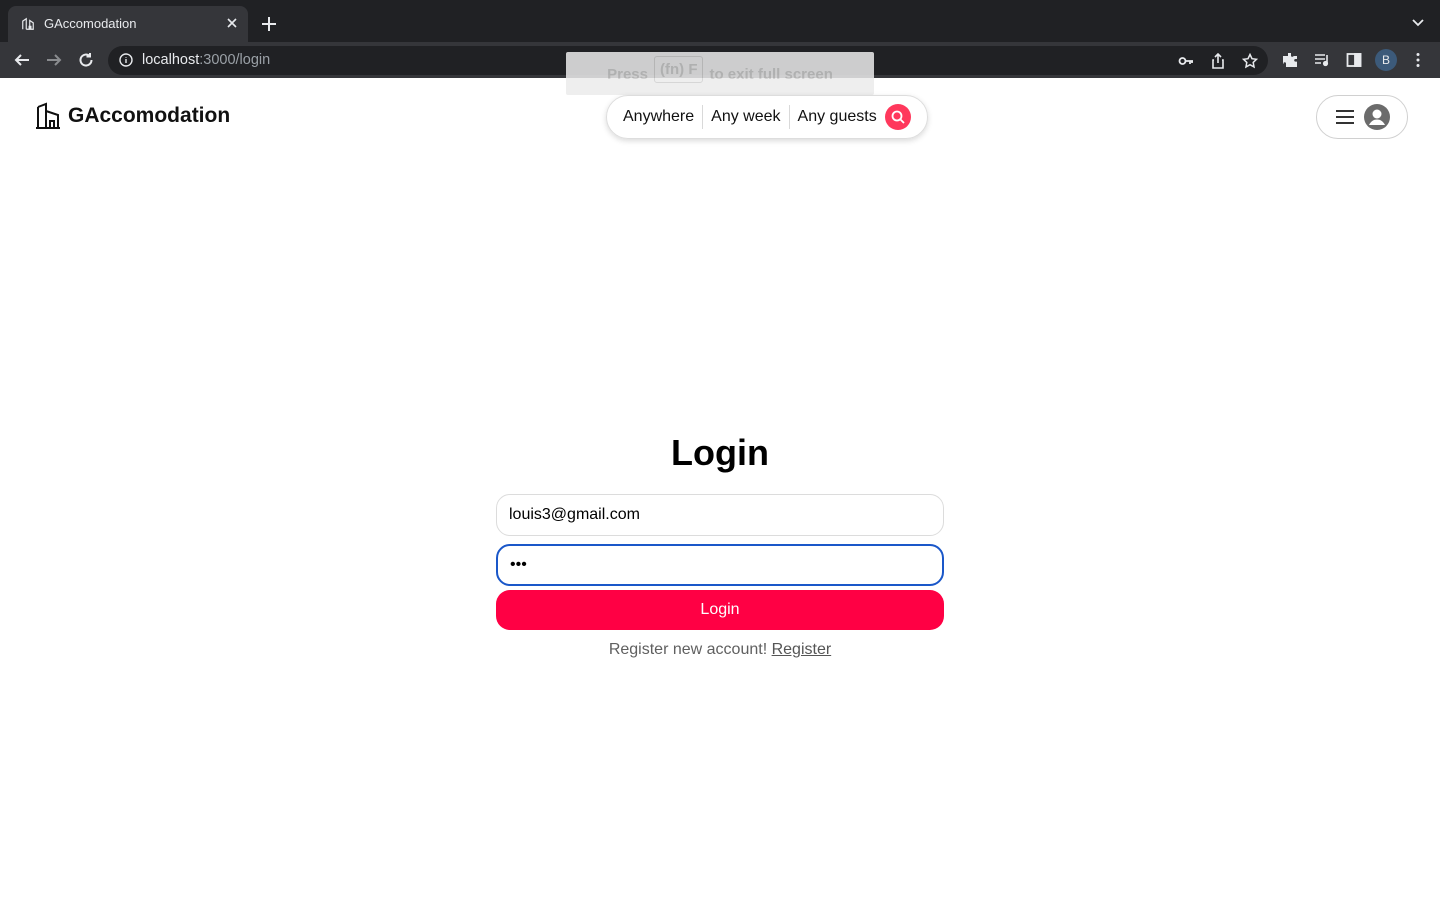  What do you see at coordinates (720, 452) in the screenshot?
I see `login-heading: Login` at bounding box center [720, 452].